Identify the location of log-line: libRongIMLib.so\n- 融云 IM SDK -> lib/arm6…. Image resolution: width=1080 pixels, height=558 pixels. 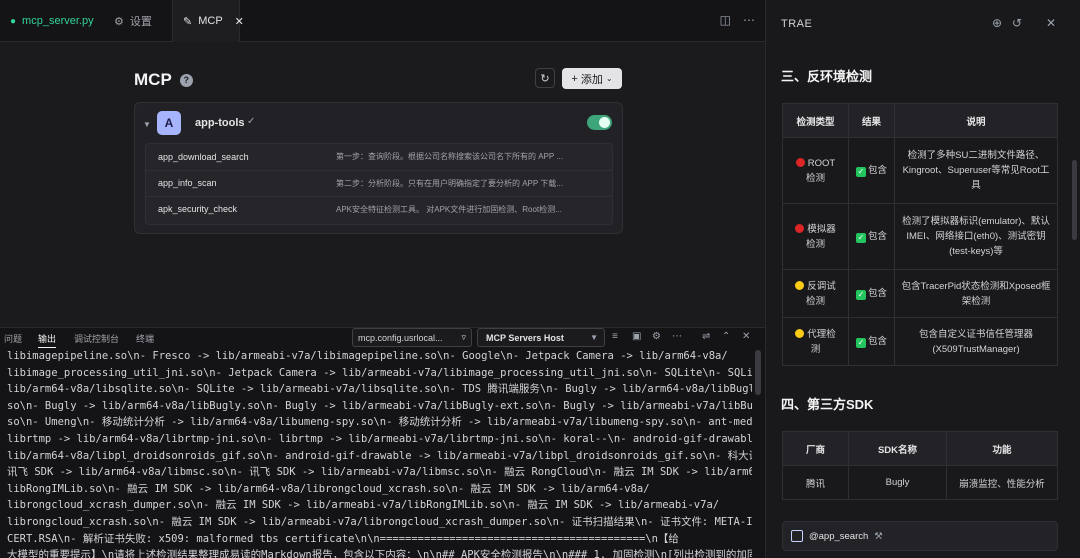
(328, 488).